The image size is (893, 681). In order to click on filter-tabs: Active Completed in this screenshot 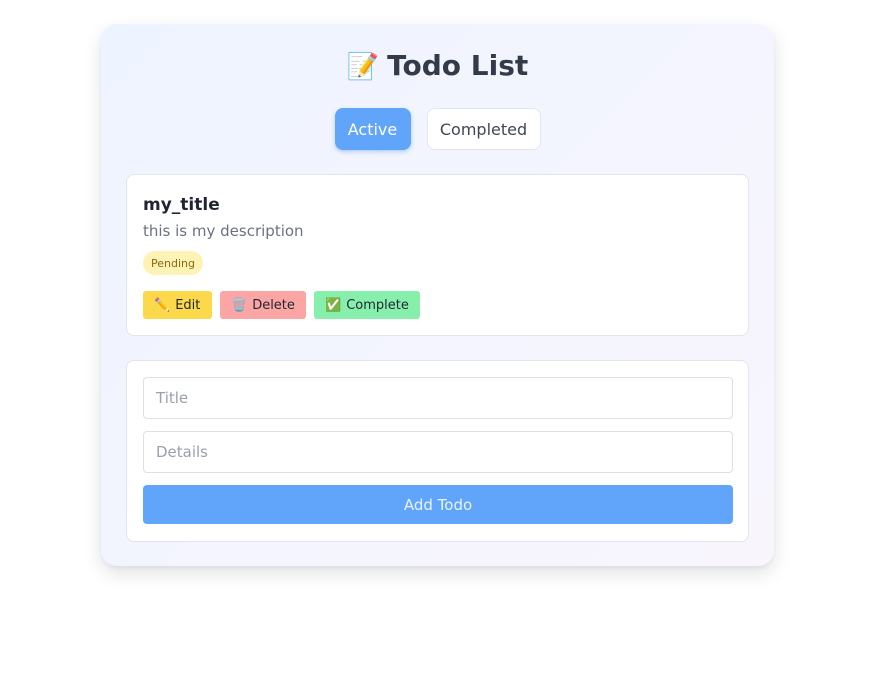, I will do `click(437, 129)`.